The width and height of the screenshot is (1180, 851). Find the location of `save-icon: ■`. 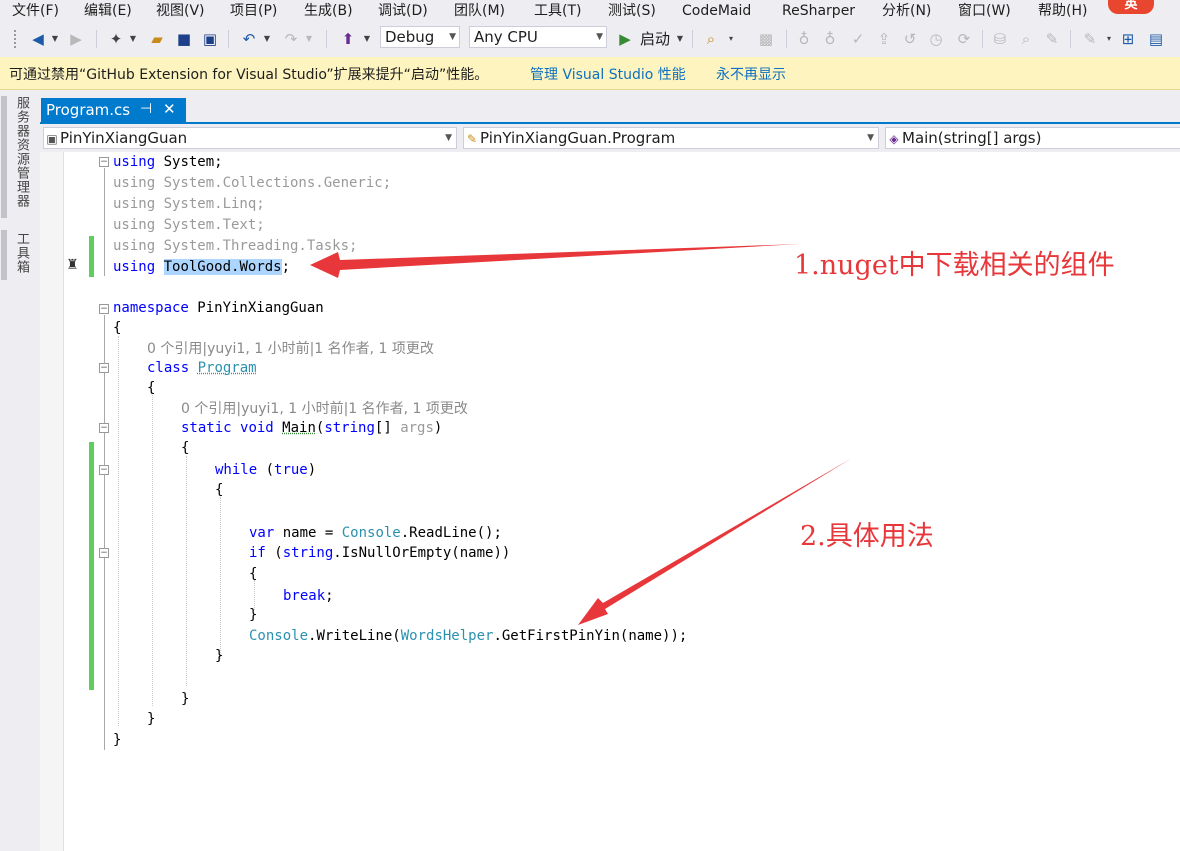

save-icon: ■ is located at coordinates (184, 39).